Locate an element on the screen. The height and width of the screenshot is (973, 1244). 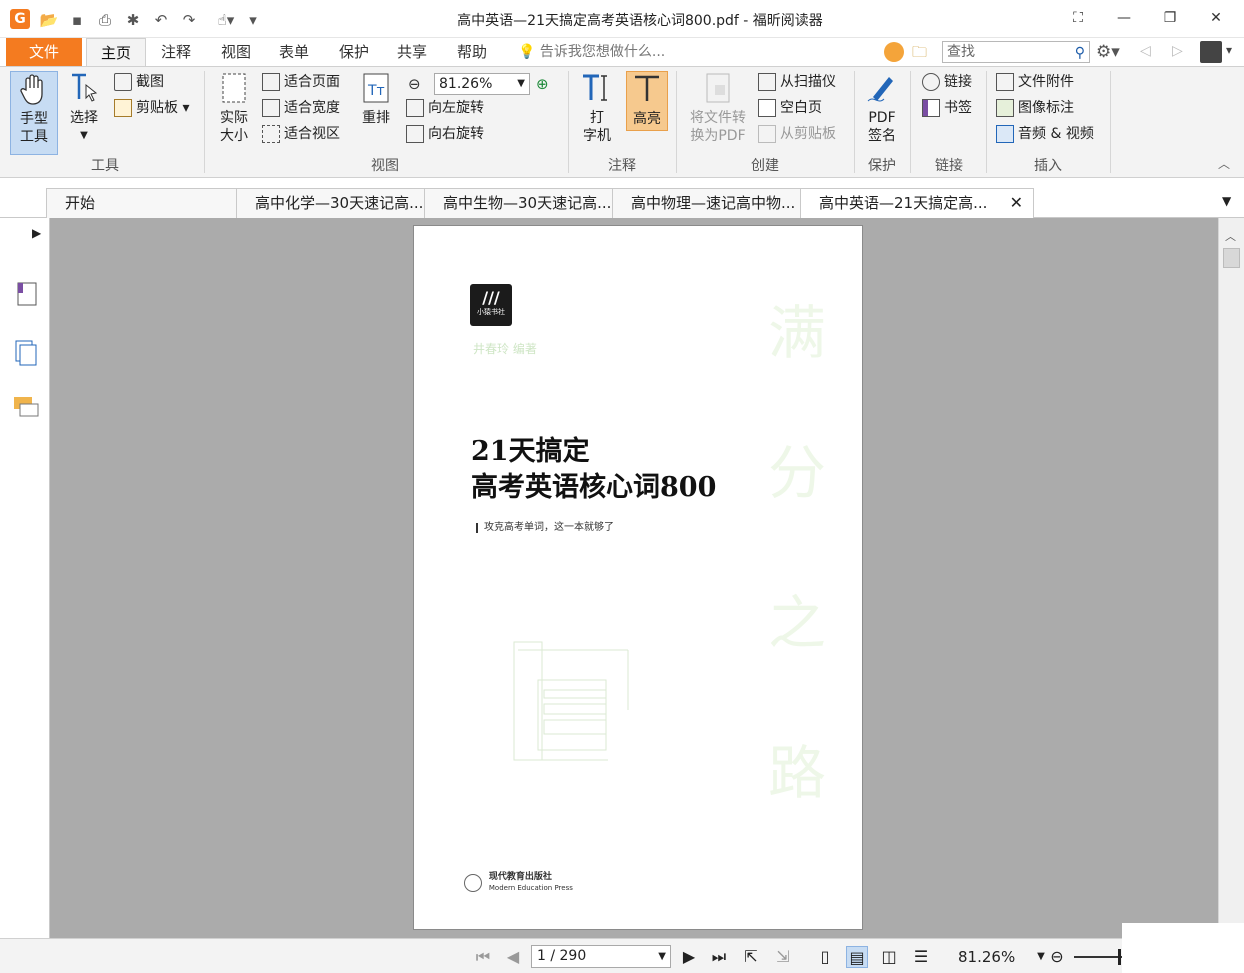
undo-icon: ↶ is located at coordinates (161, 20).